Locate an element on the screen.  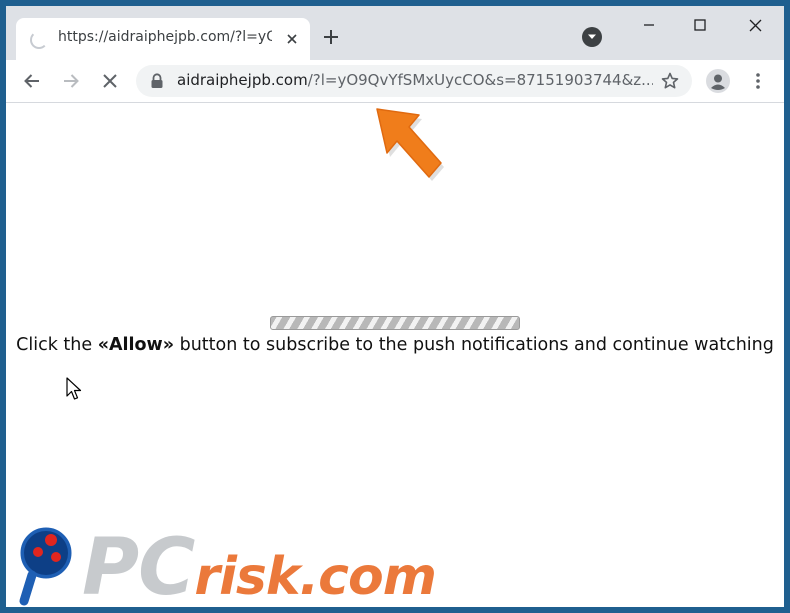
chrome-menu-button is located at coordinates (758, 81).